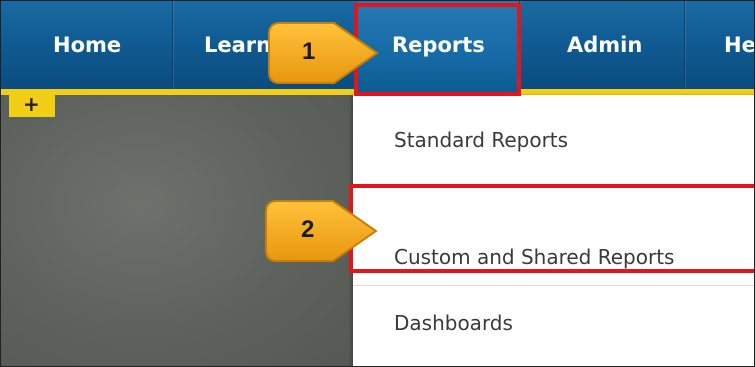  What do you see at coordinates (739, 45) in the screenshot?
I see `nav-help: He` at bounding box center [739, 45].